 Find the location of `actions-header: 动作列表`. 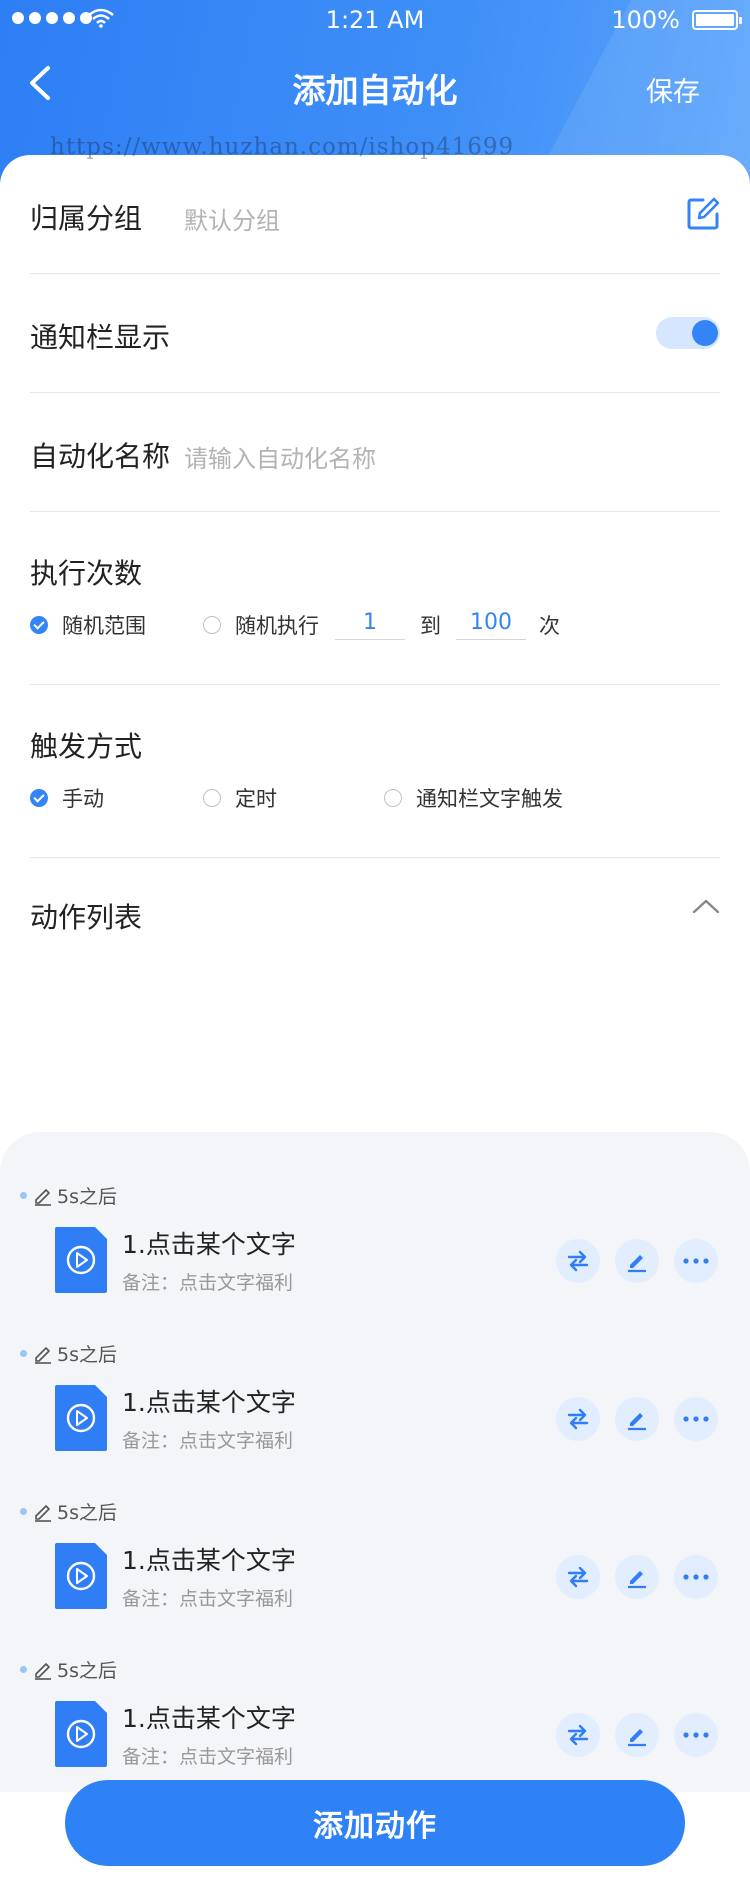

actions-header: 动作列表 is located at coordinates (375, 913).